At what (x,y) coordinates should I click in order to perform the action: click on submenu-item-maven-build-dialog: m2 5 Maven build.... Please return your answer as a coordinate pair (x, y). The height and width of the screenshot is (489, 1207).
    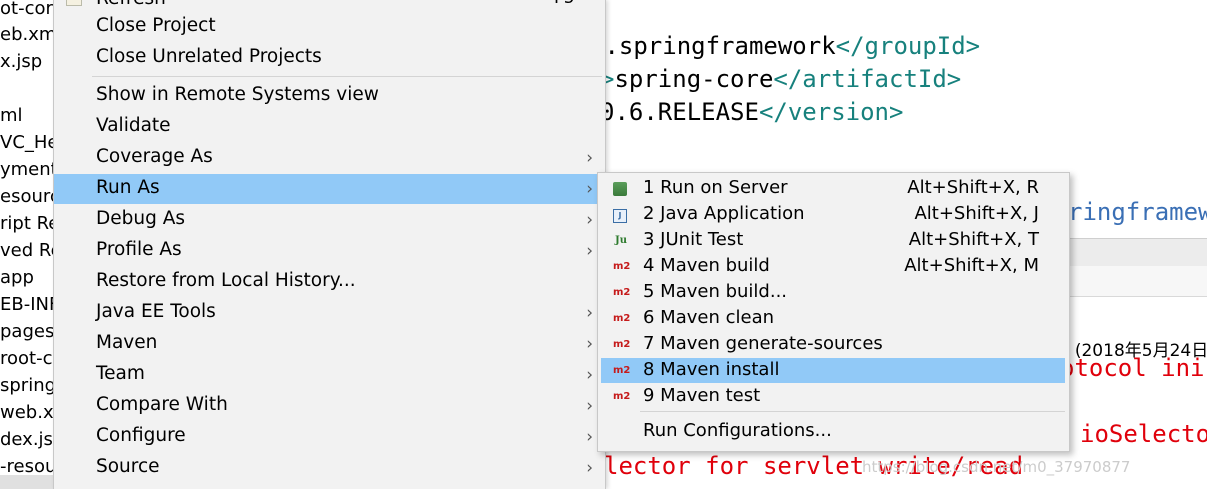
    Looking at the image, I should click on (833, 292).